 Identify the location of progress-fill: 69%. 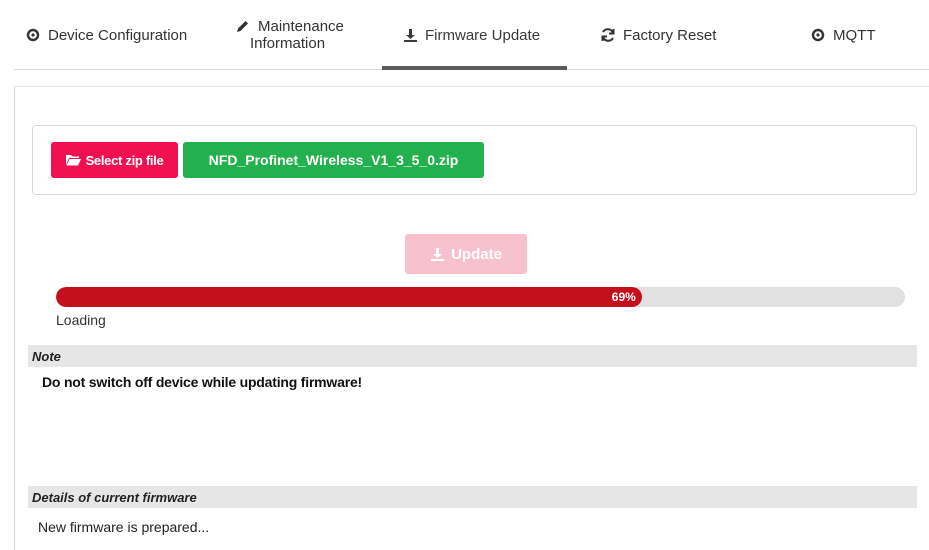
(349, 297).